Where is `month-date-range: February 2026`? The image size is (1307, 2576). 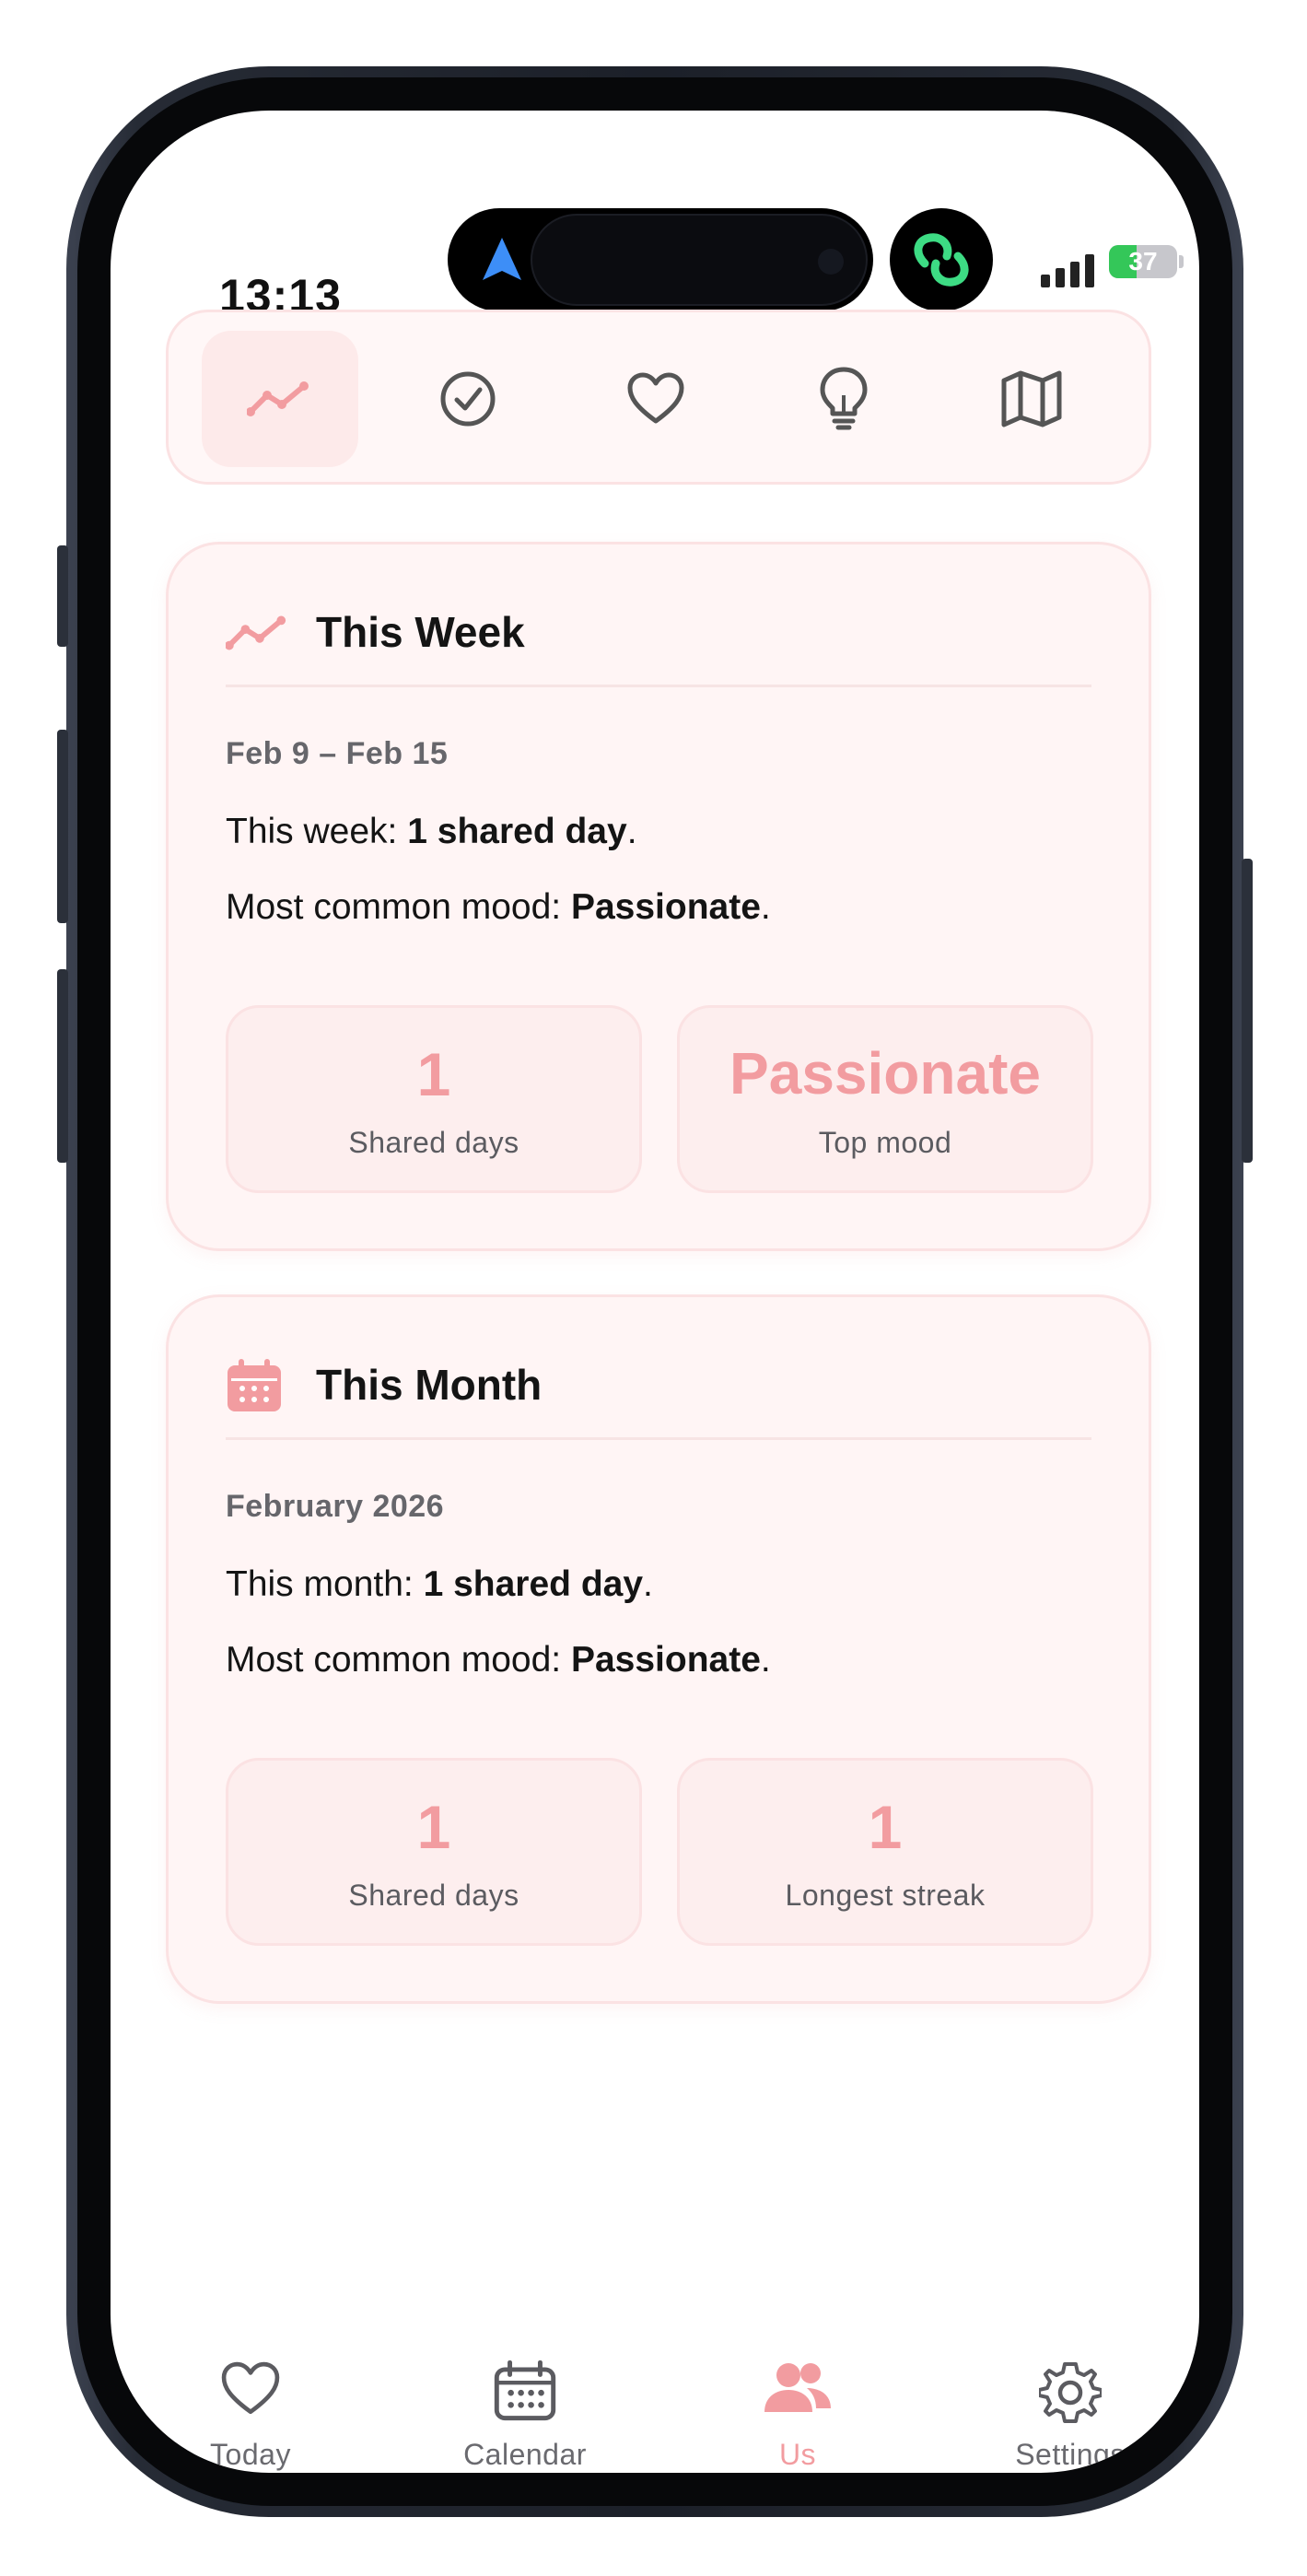 month-date-range: February 2026 is located at coordinates (335, 1506).